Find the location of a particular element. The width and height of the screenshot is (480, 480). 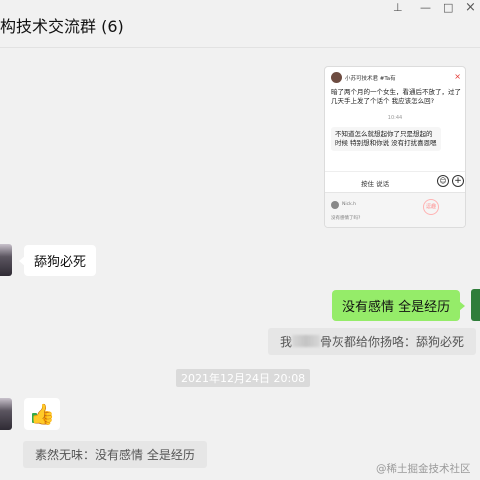

maximize-button: □ is located at coordinates (448, 8).